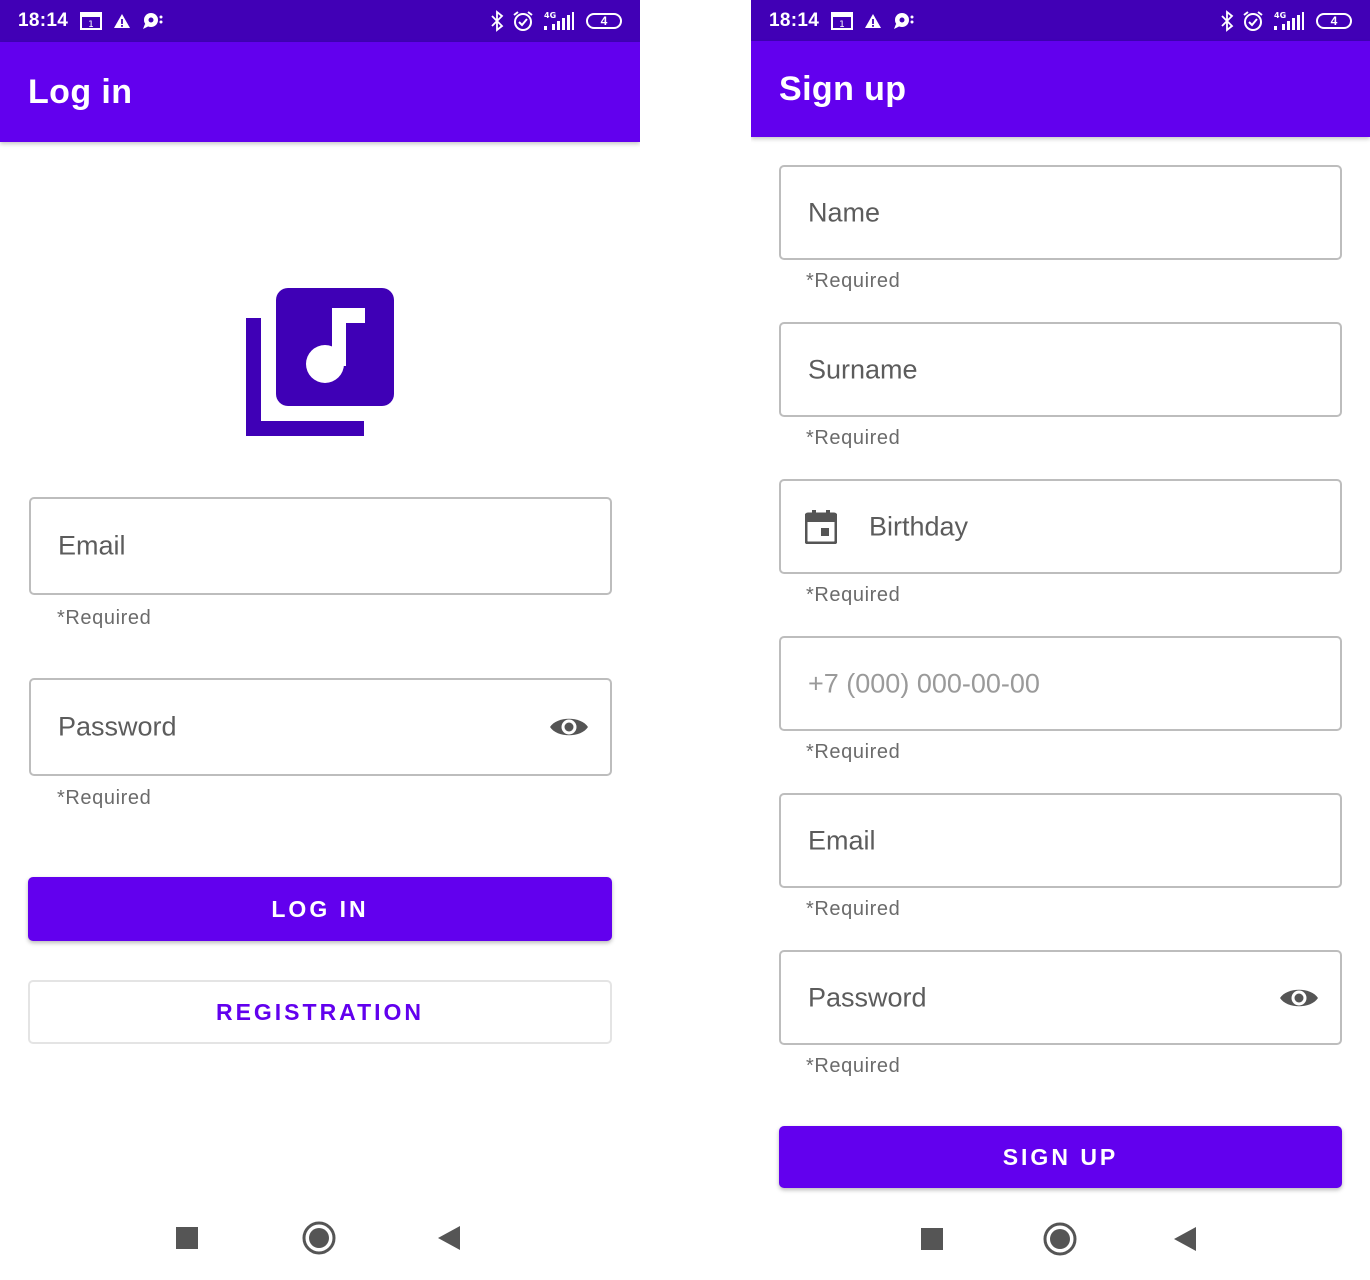 The image size is (1370, 1280). What do you see at coordinates (1060, 683) in the screenshot?
I see `phone-field: +7 (000) 000-00-00` at bounding box center [1060, 683].